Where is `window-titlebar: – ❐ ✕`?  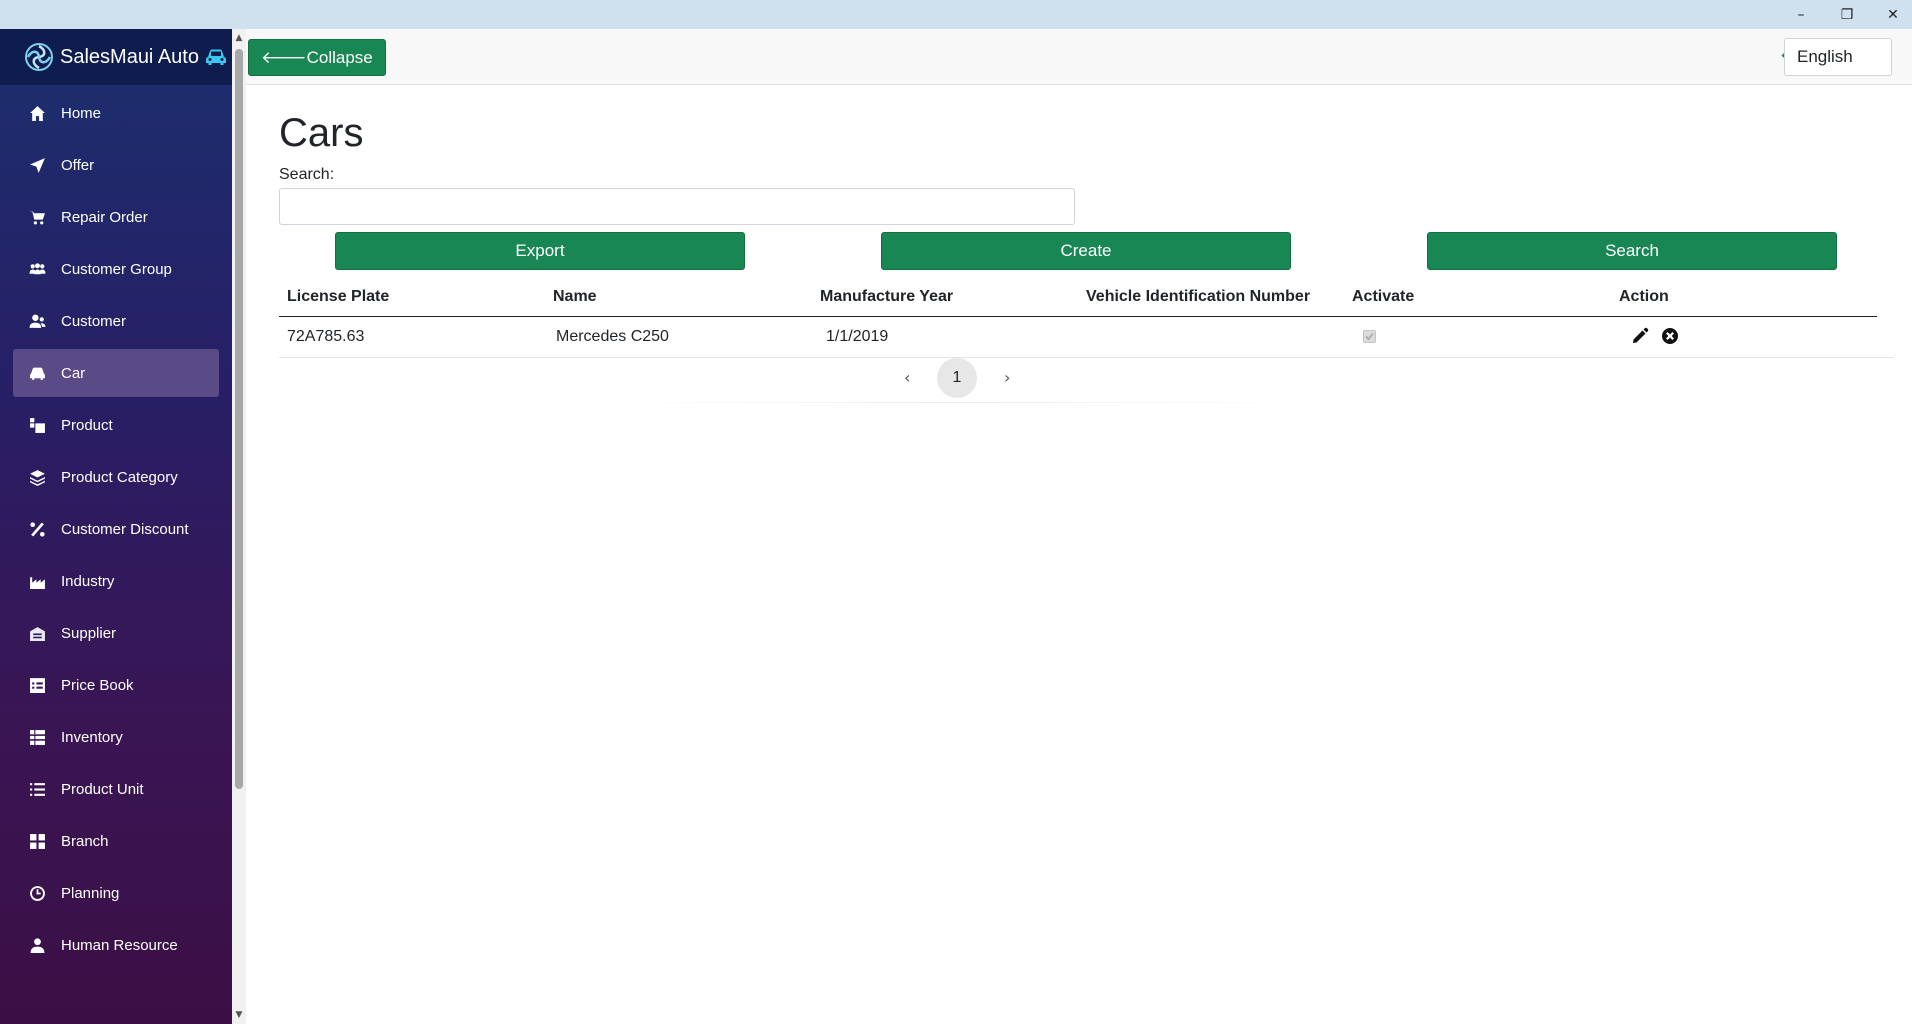
window-titlebar: – ❐ ✕ is located at coordinates (956, 14).